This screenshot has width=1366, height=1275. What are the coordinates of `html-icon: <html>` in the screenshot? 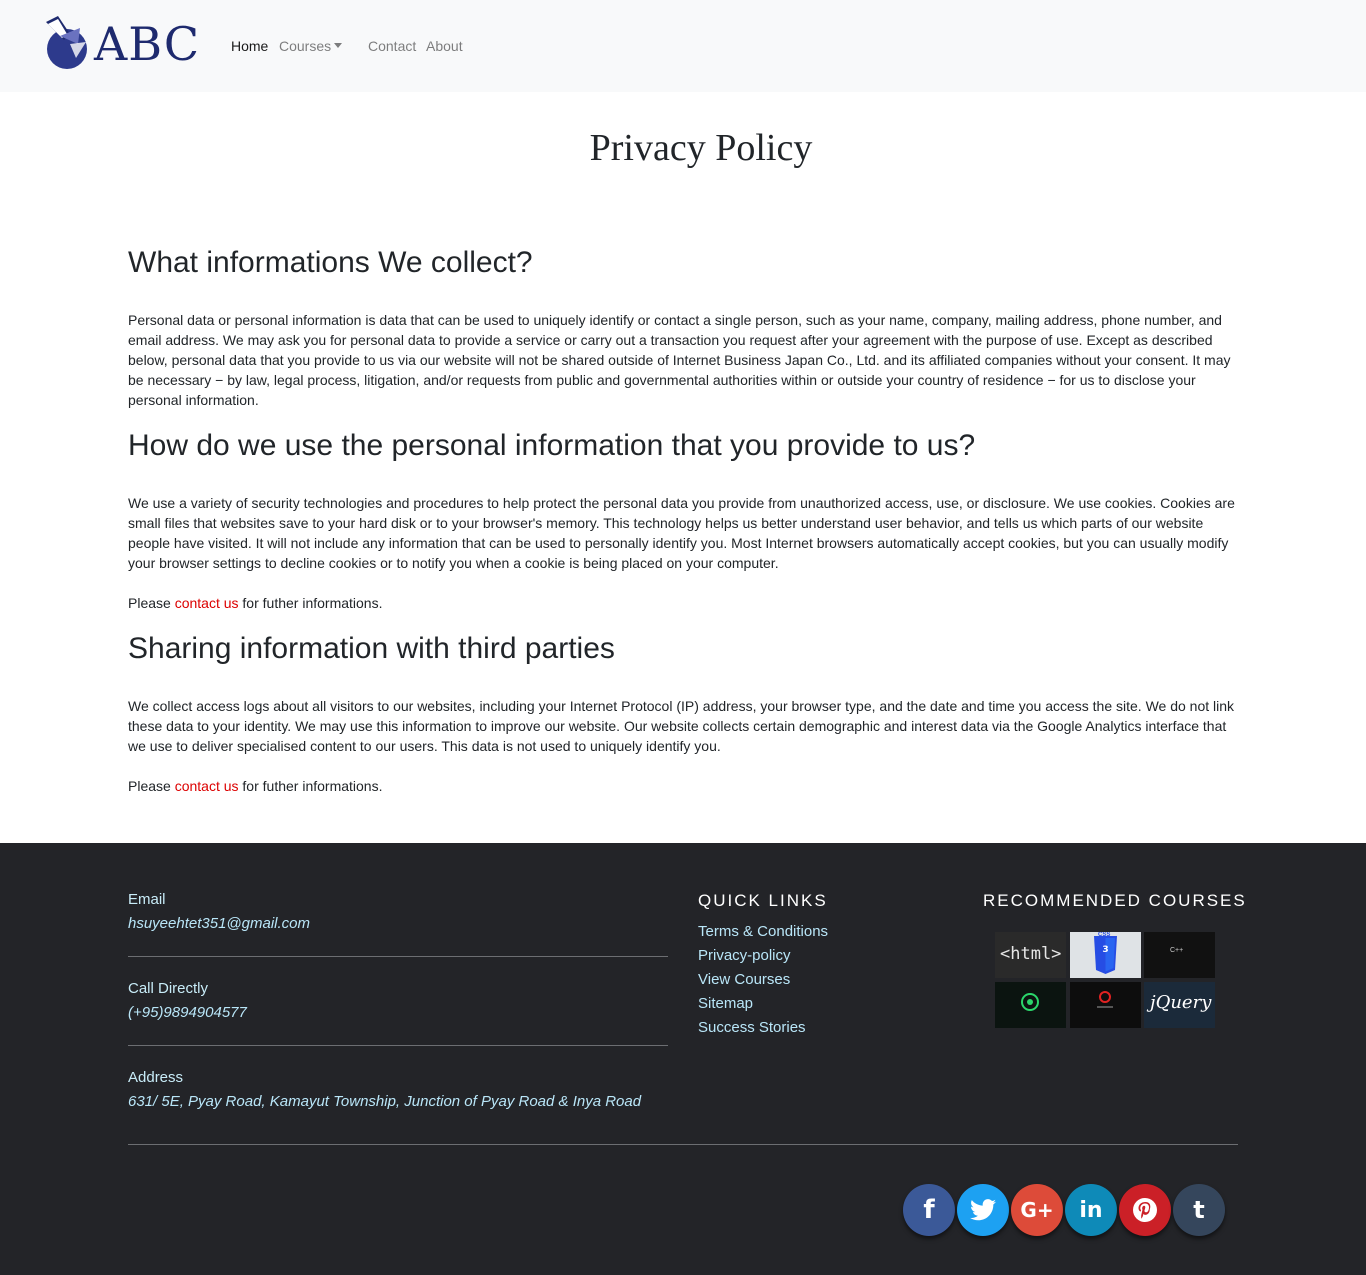 It's located at (1031, 954).